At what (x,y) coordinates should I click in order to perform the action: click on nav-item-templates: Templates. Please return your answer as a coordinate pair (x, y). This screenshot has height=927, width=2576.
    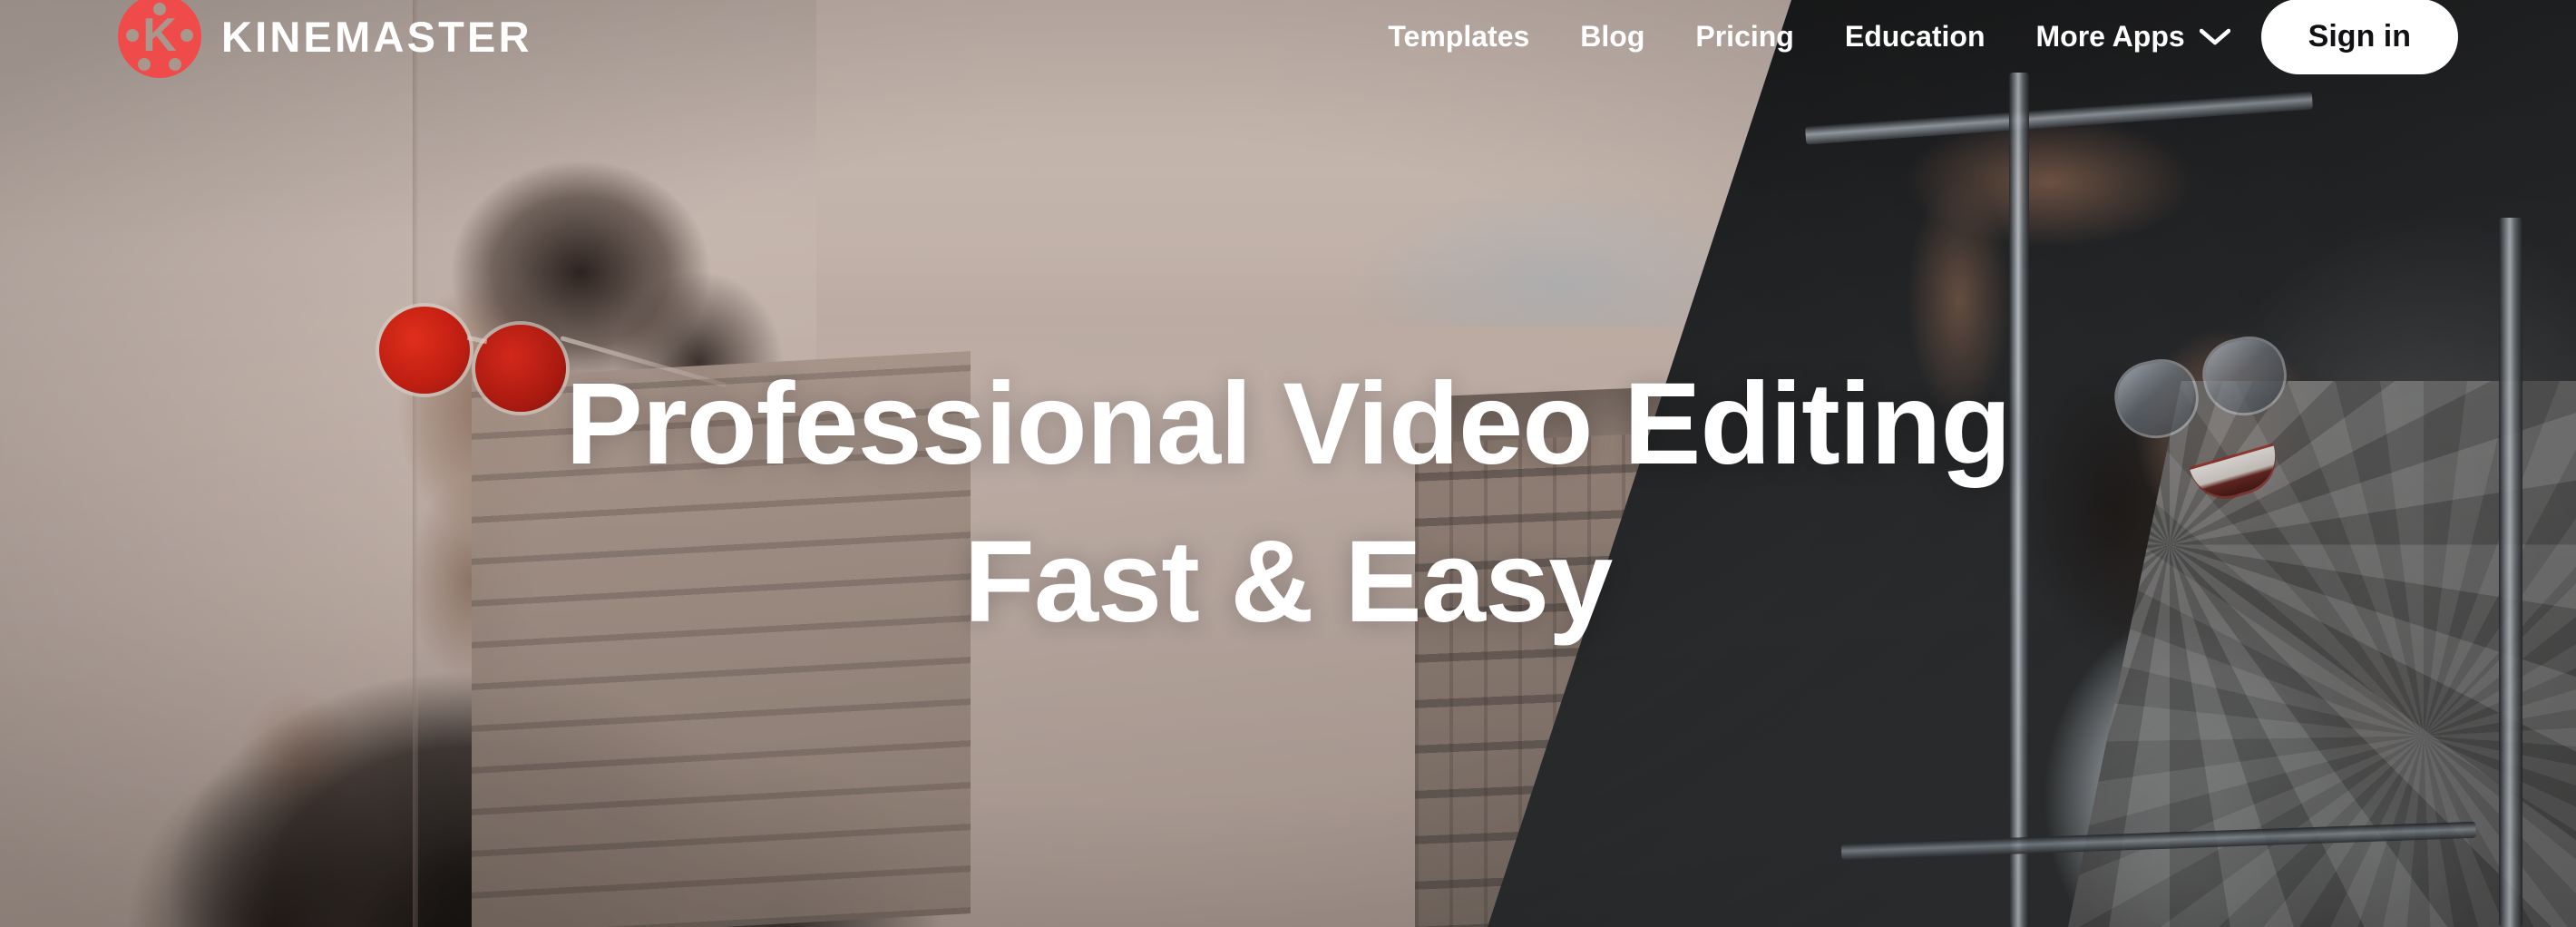
    Looking at the image, I should click on (1458, 37).